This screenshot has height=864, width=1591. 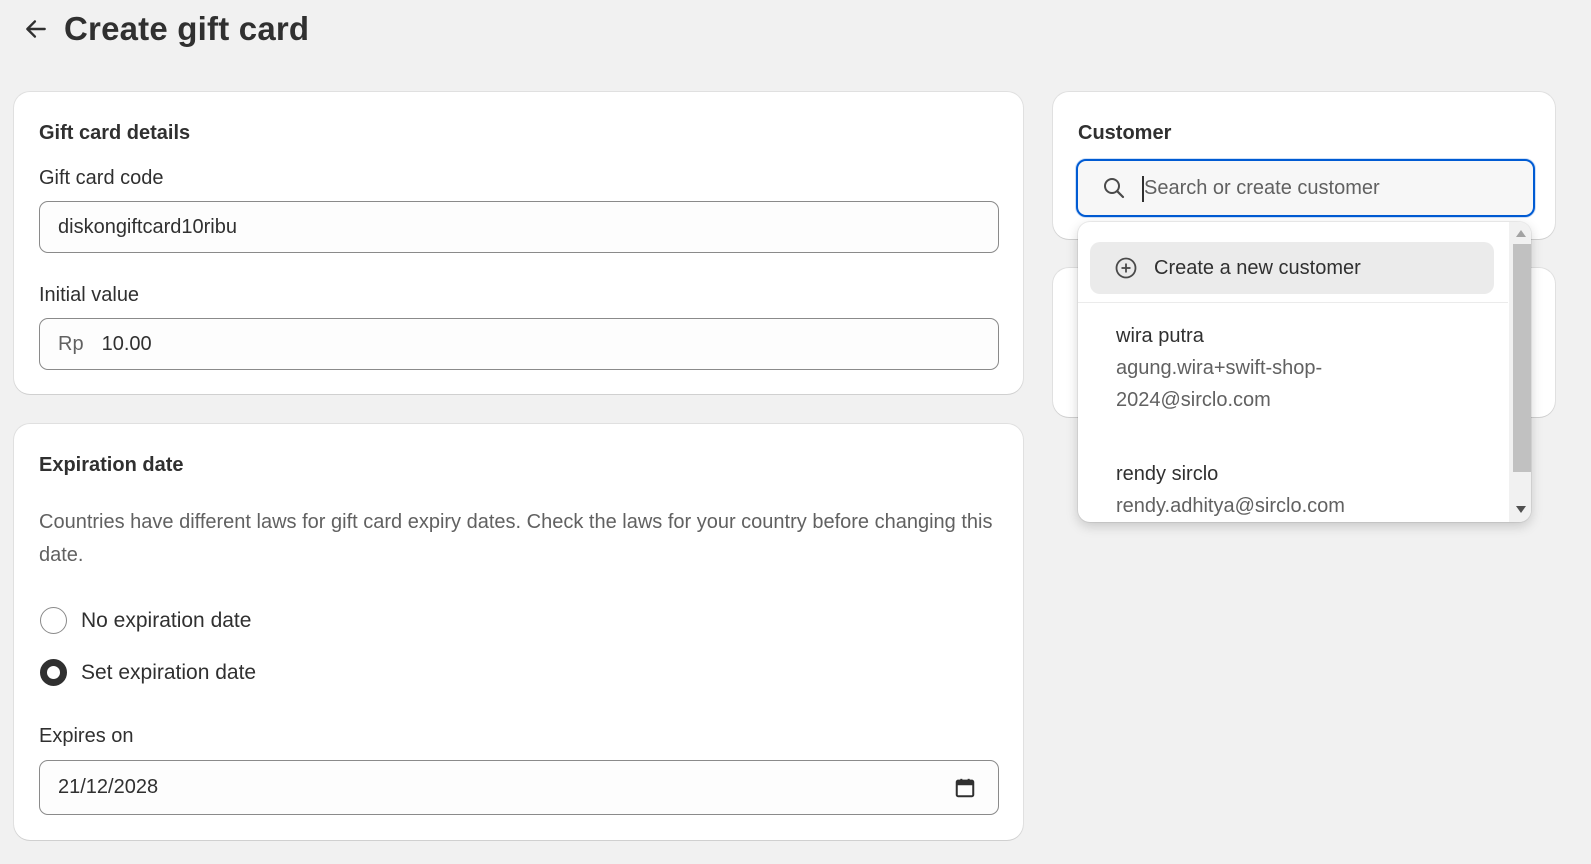 I want to click on card-title: Gift card details, so click(x=115, y=133).